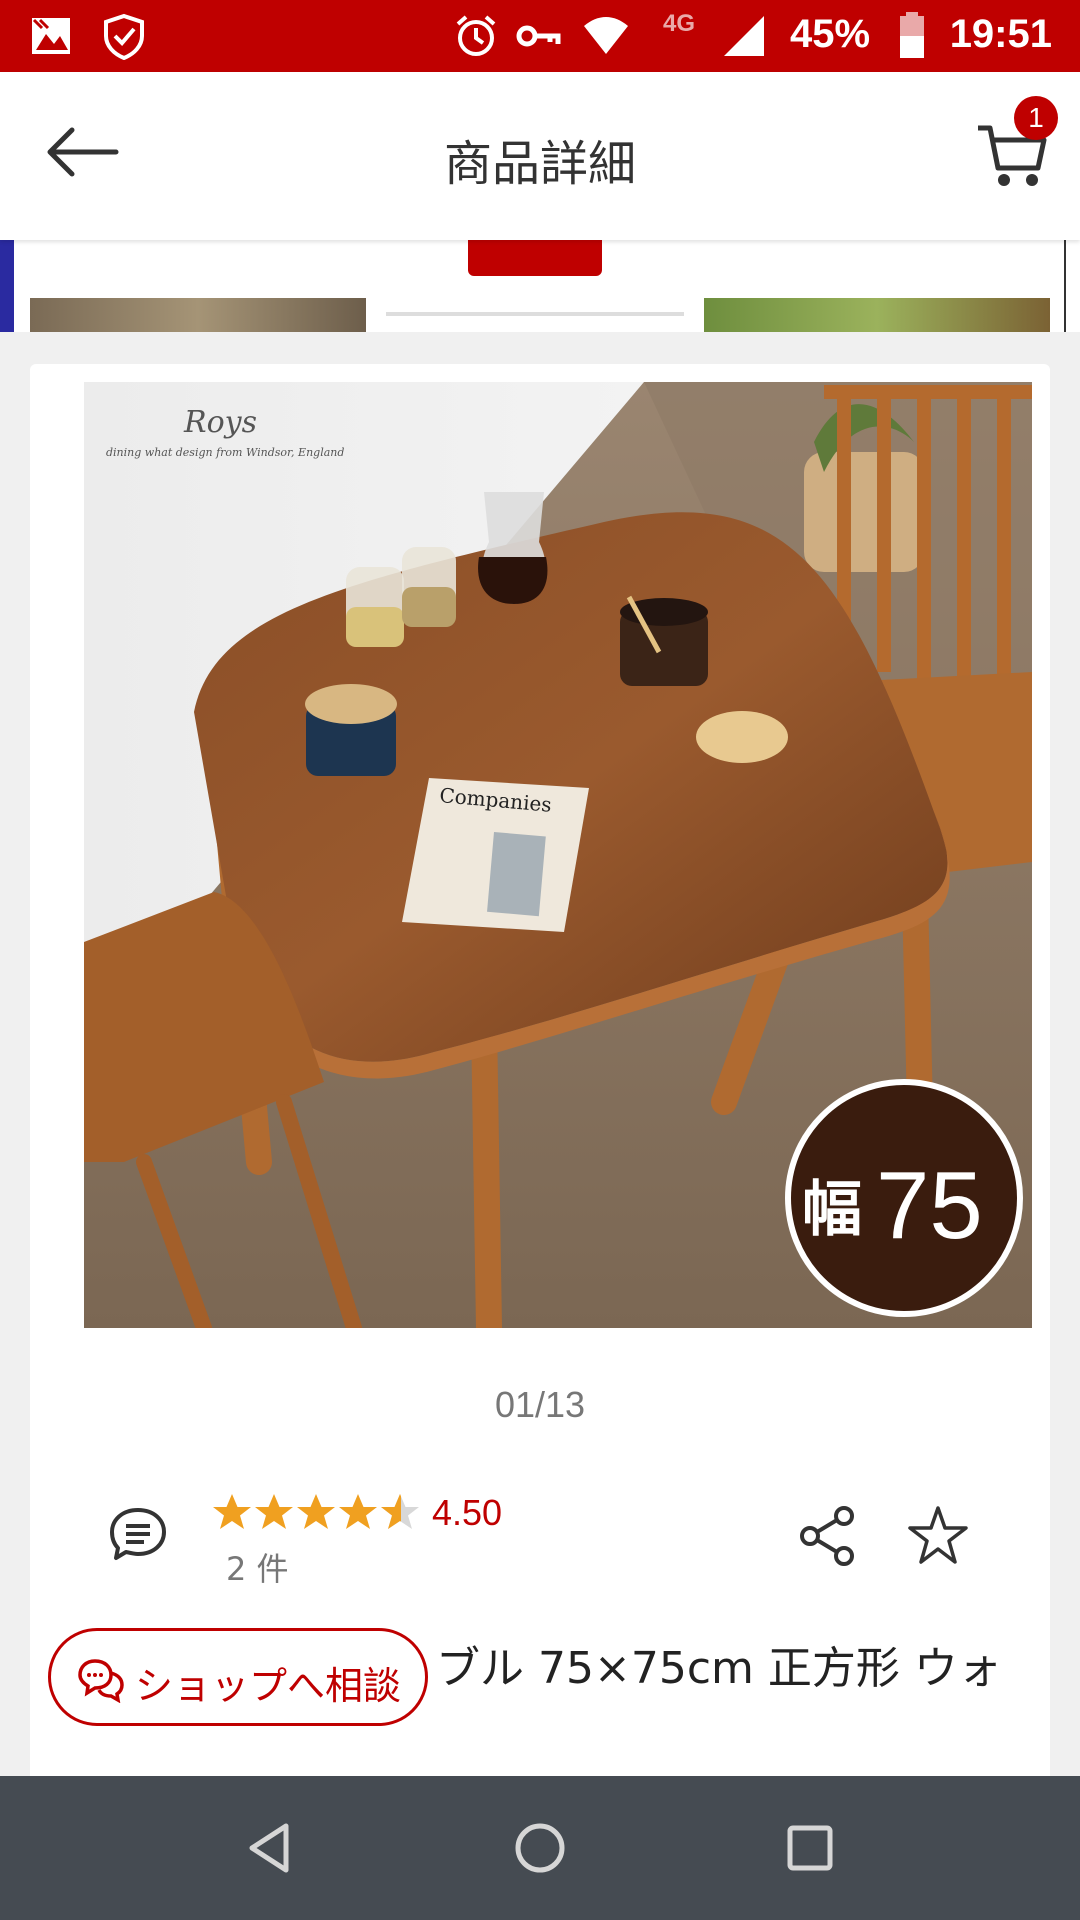 This screenshot has height=1920, width=1080. I want to click on review-icon, so click(138, 1534).